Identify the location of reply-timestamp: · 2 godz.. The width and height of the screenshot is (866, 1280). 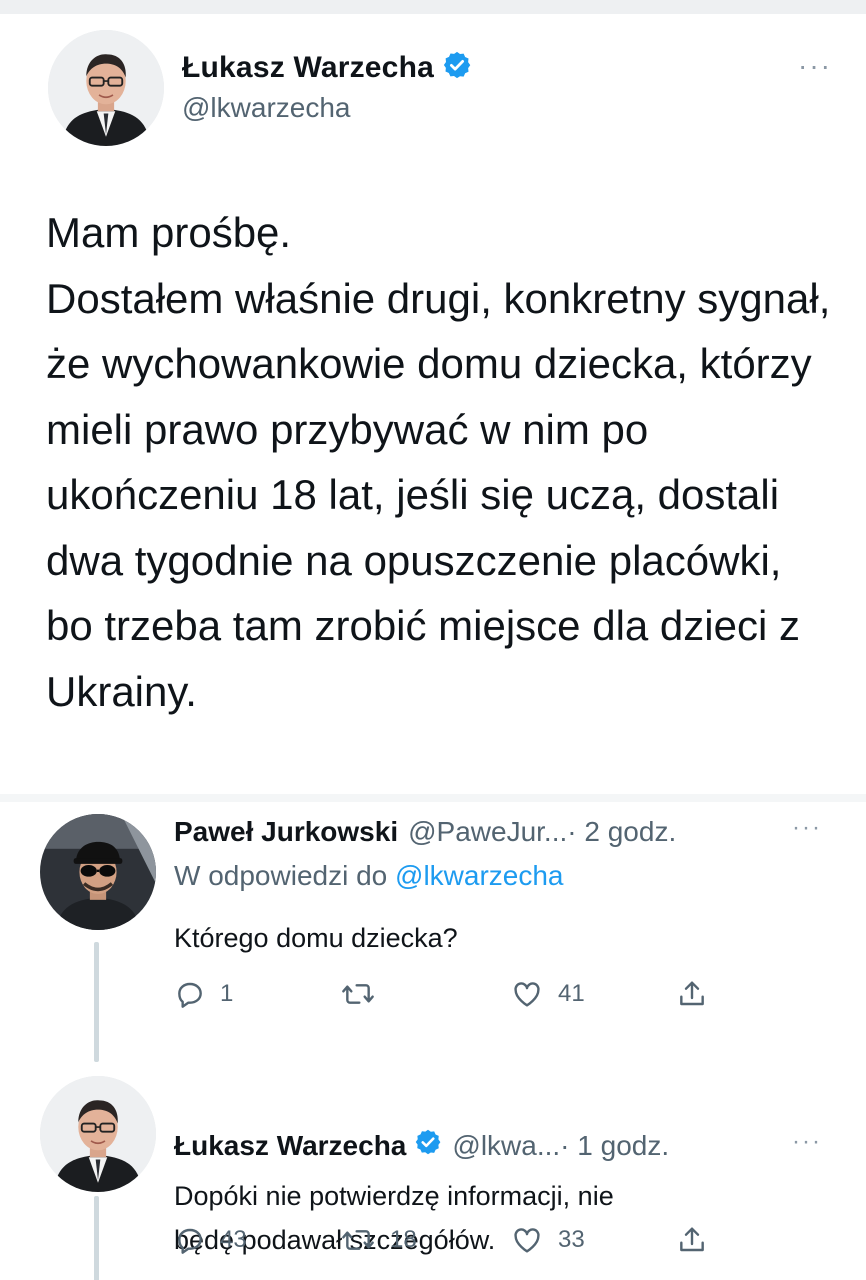
(621, 832).